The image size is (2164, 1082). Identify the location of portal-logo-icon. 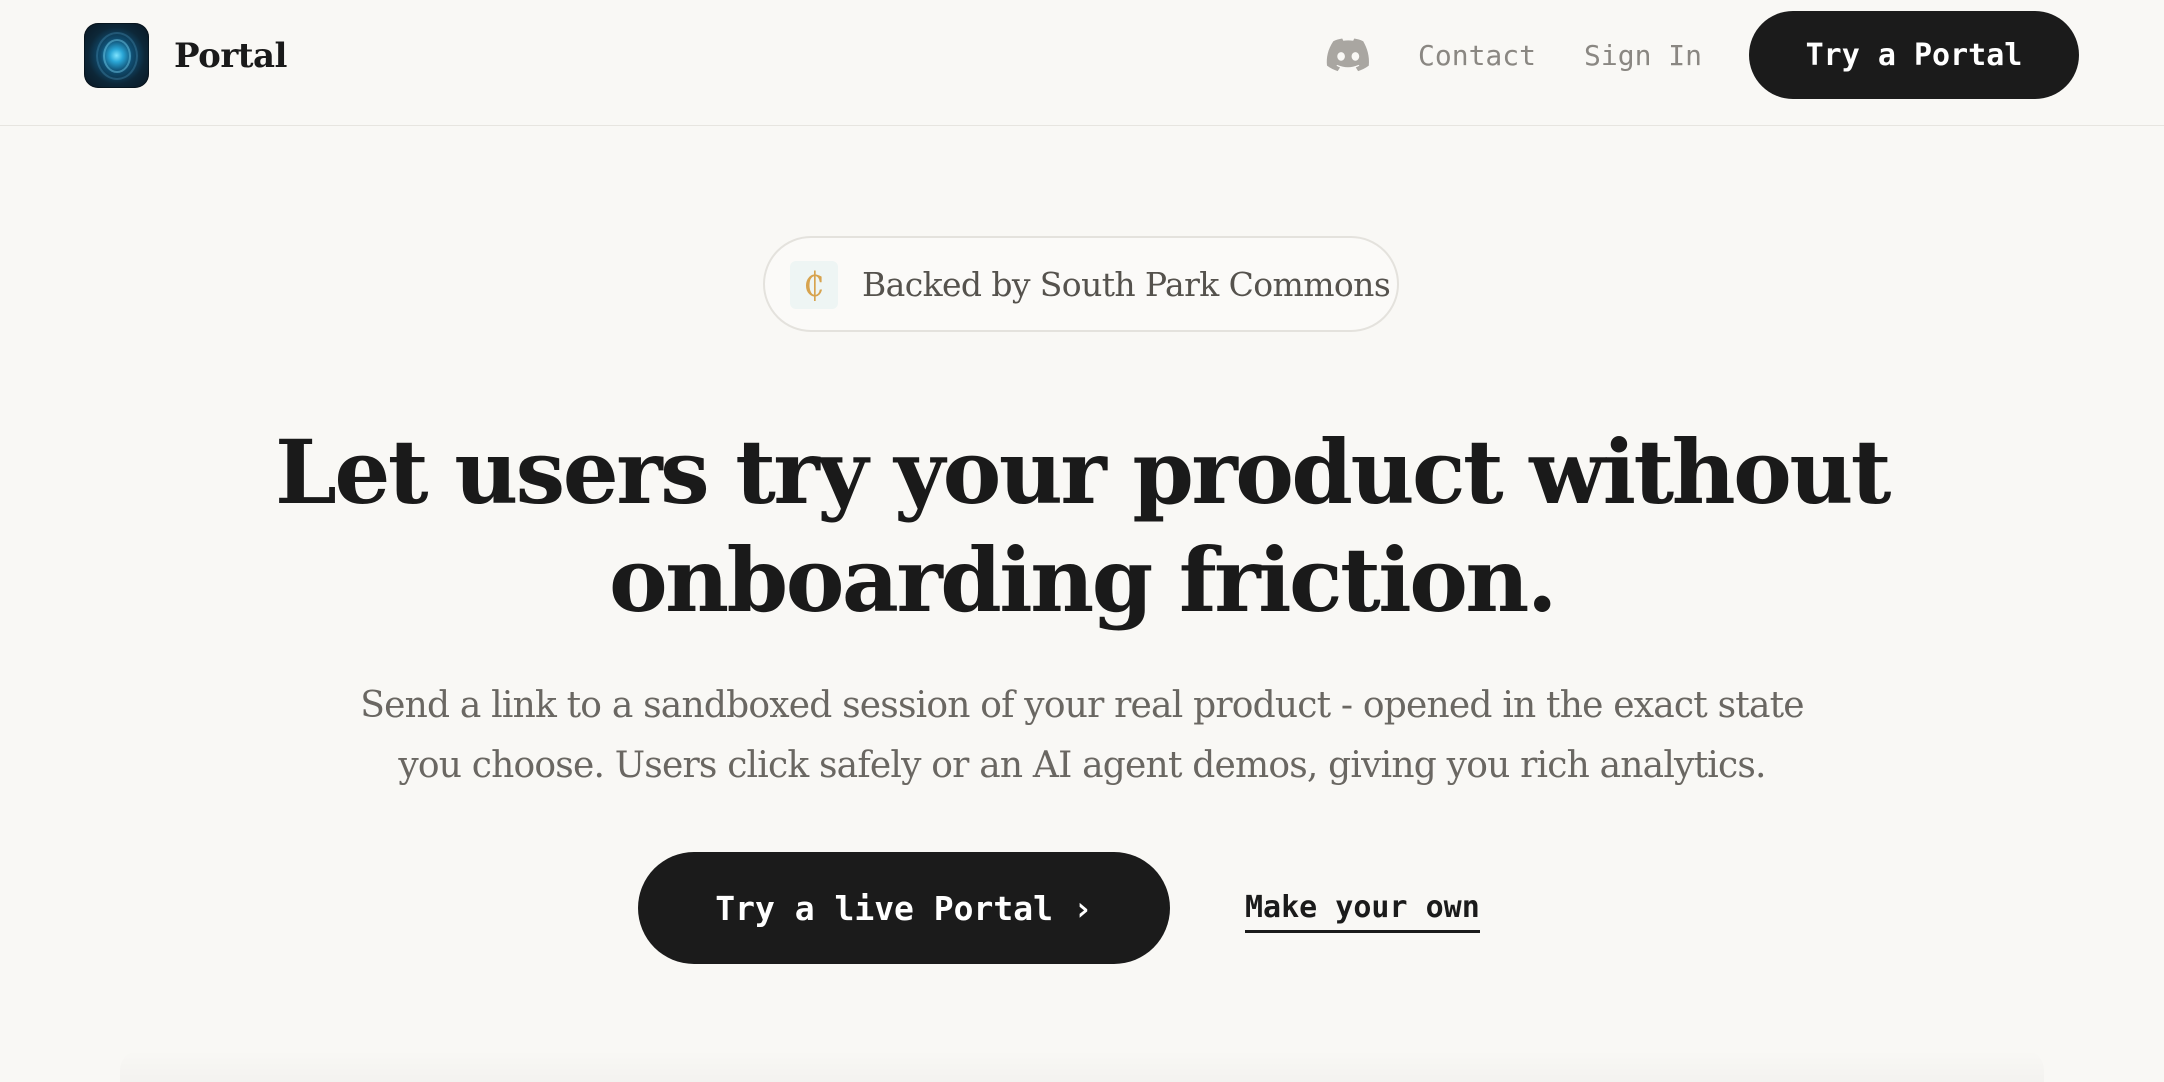
(116, 55).